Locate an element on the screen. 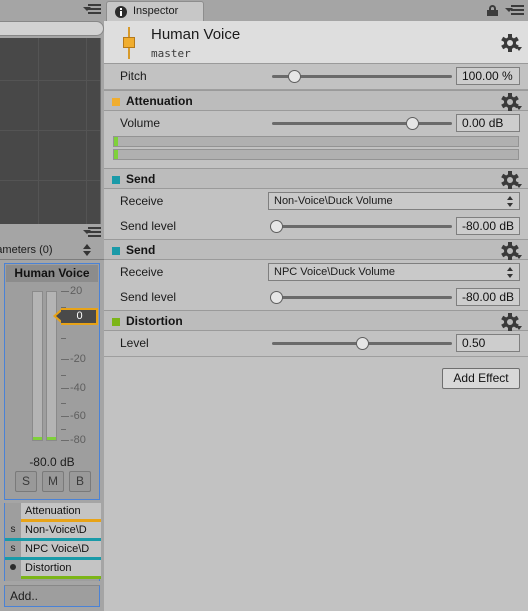 This screenshot has height=611, width=528. bypass-button: B is located at coordinates (80, 481).